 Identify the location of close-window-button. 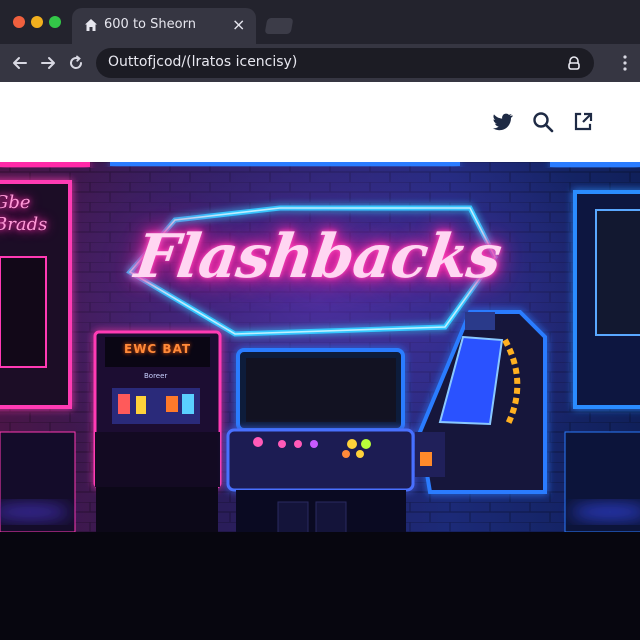
(19, 22).